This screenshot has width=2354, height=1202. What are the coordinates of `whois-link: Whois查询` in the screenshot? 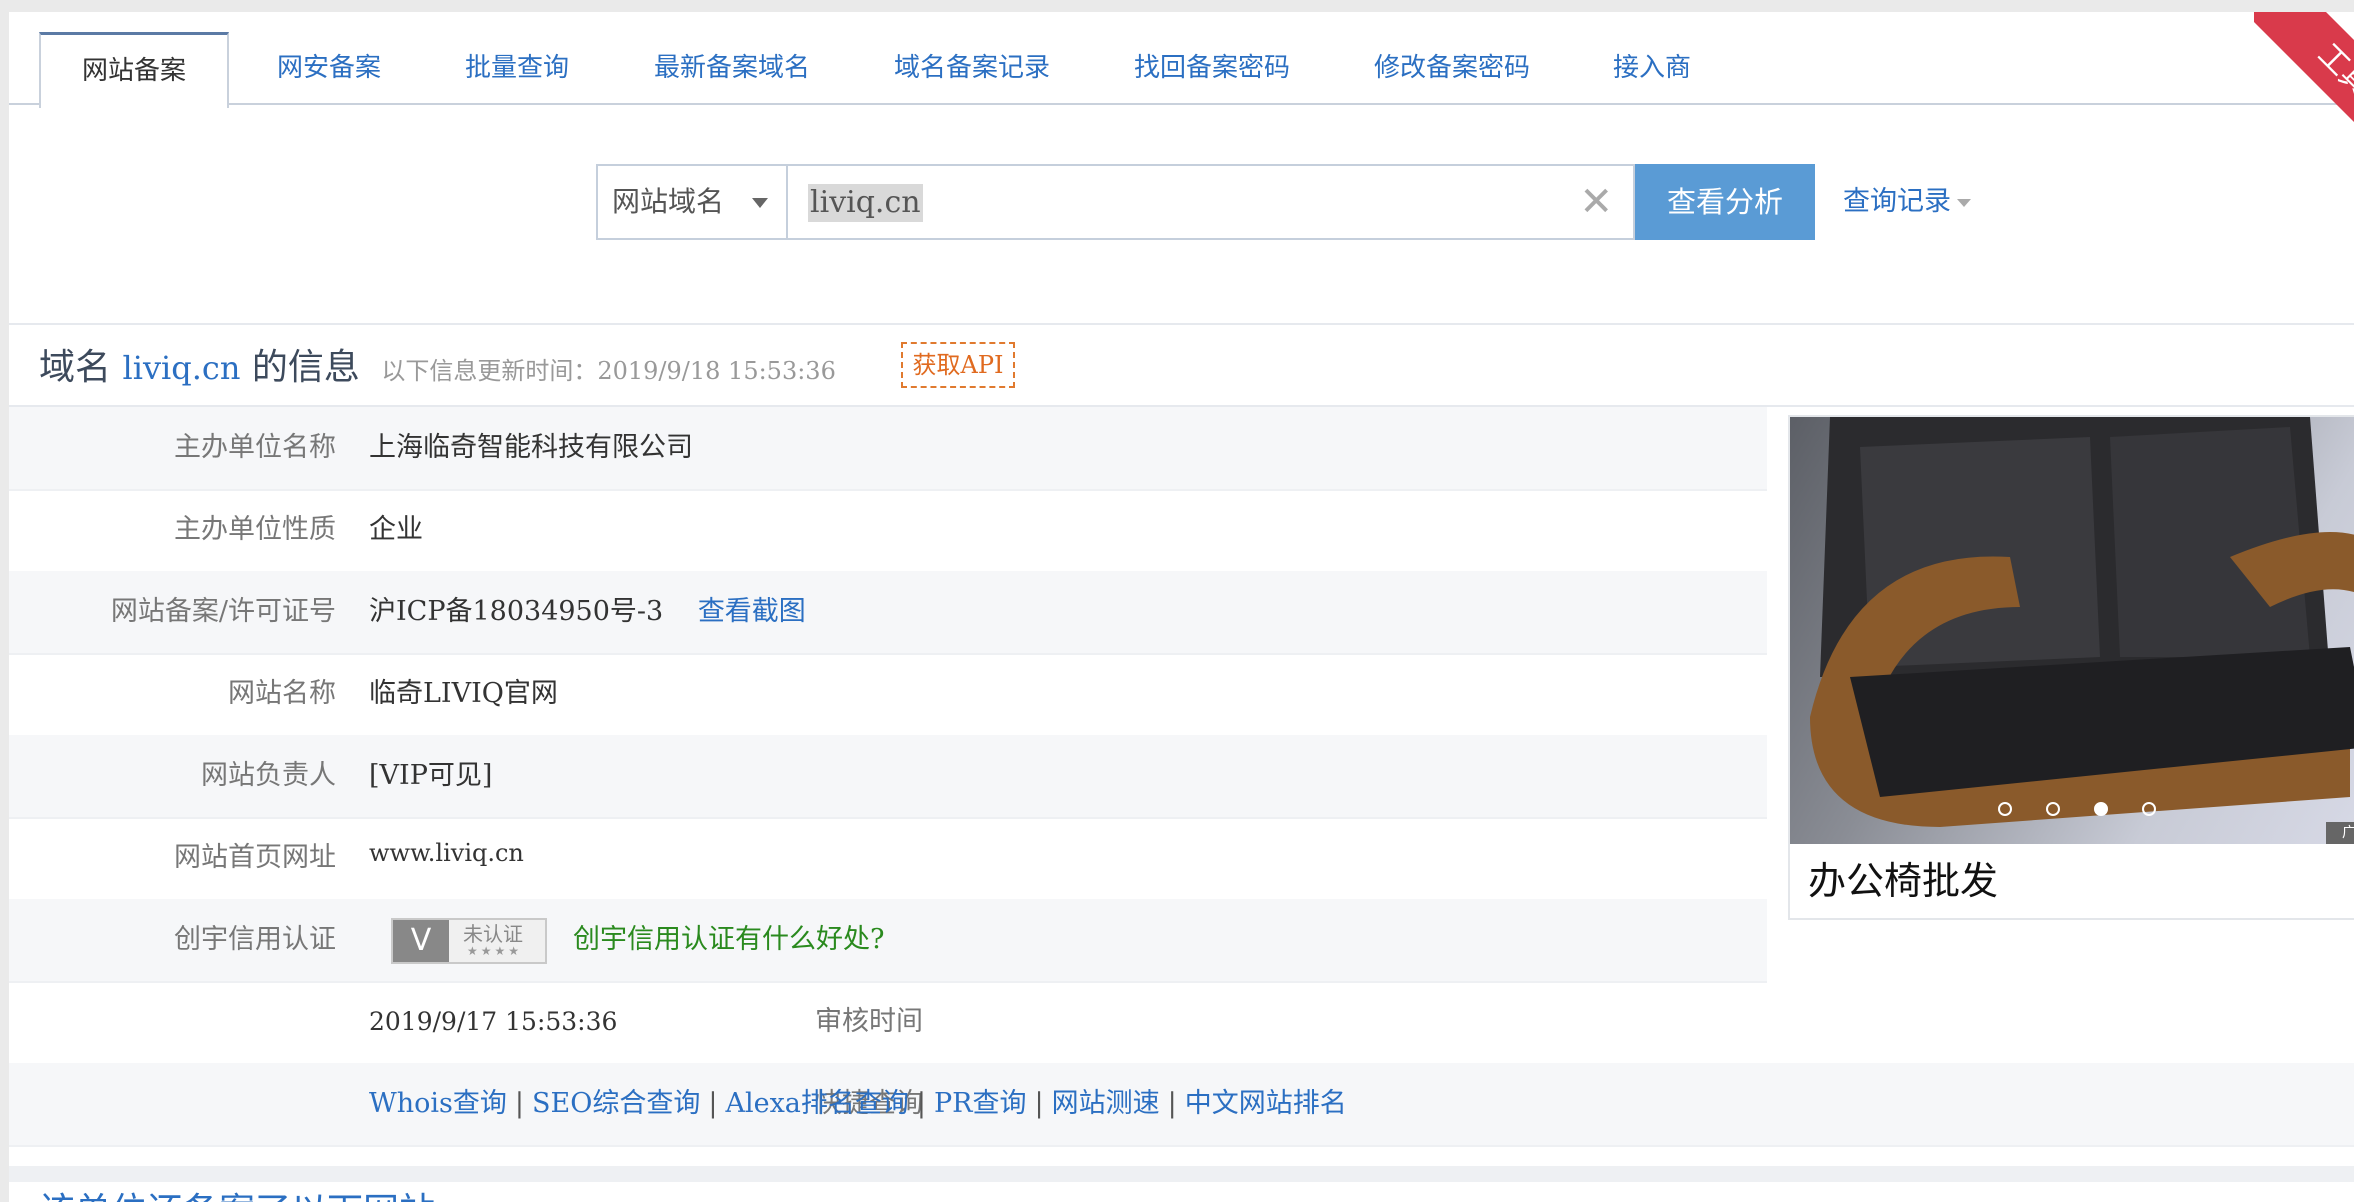 It's located at (438, 1103).